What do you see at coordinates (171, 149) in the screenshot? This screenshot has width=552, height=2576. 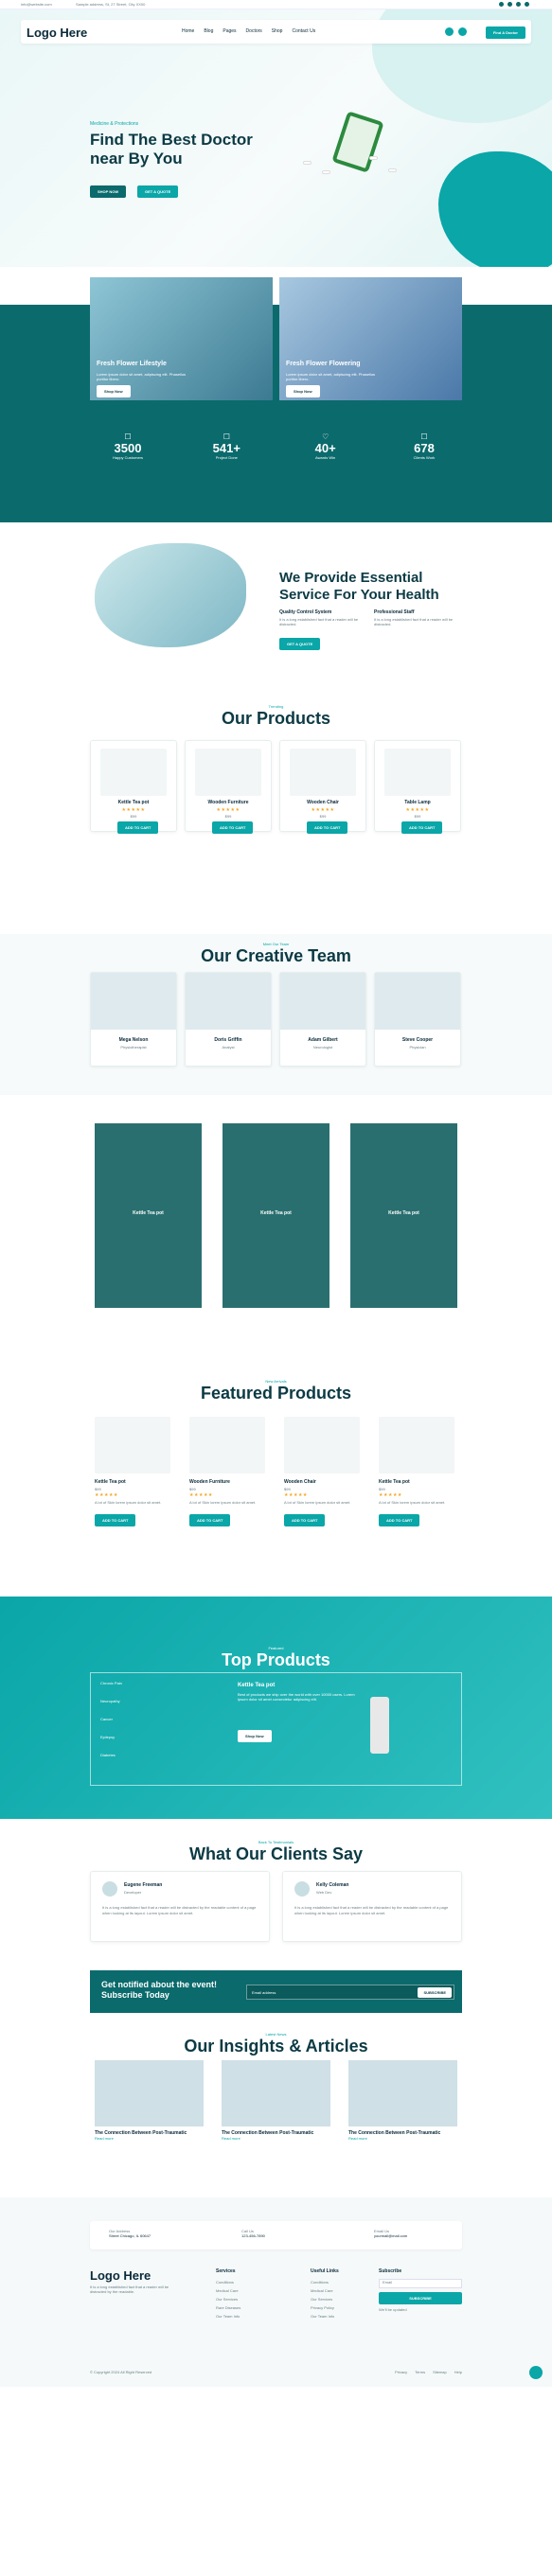 I see `hero-title: Find The Best Doctor near By You` at bounding box center [171, 149].